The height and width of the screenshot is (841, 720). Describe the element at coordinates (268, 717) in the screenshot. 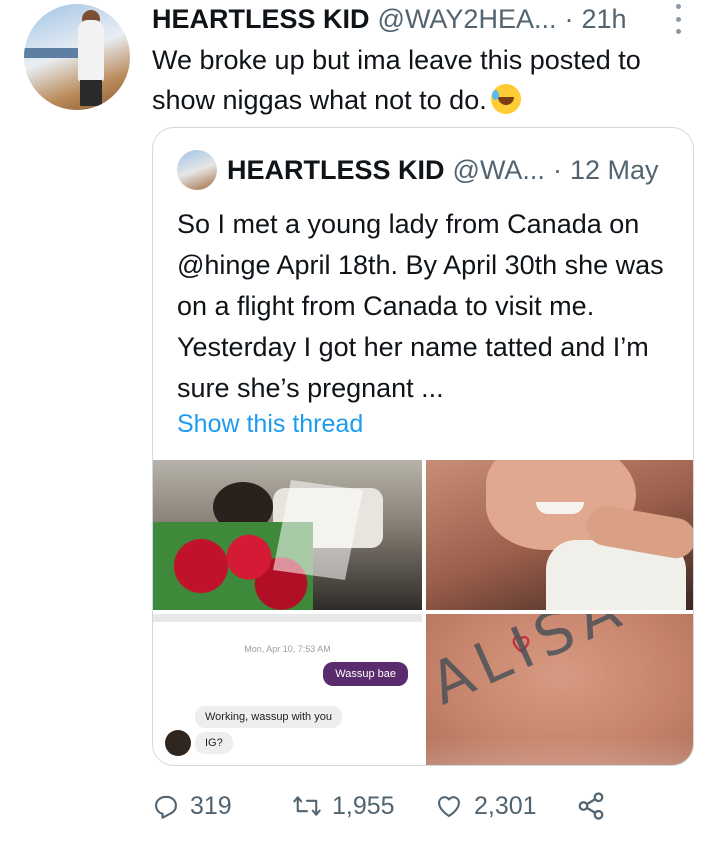

I see `chat-incoming-bubble: Working, wassup with you` at that location.